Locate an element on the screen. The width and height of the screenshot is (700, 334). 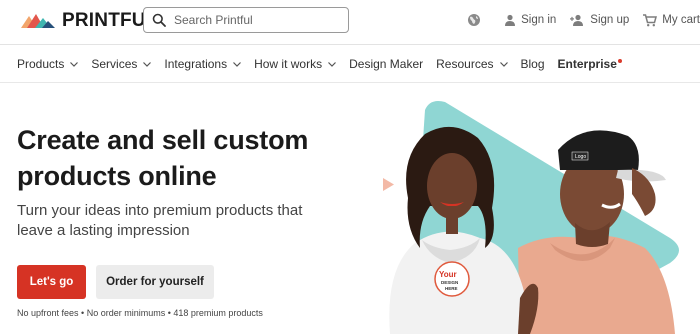
nav-label: Products is located at coordinates (41, 64).